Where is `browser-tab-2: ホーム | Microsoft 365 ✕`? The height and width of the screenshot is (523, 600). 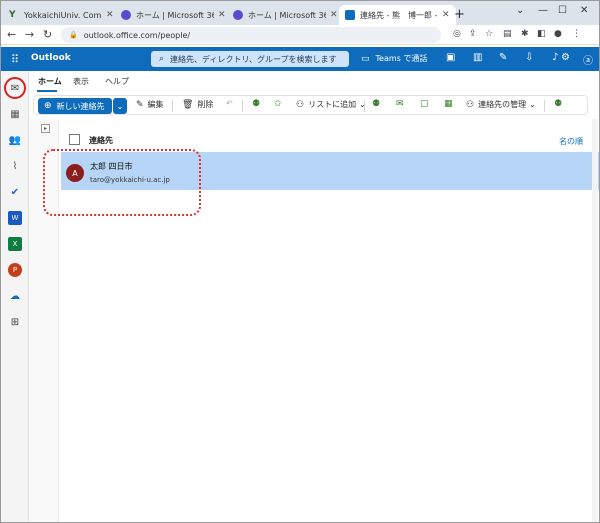 browser-tab-2: ホーム | Microsoft 365 ✕ is located at coordinates (173, 15).